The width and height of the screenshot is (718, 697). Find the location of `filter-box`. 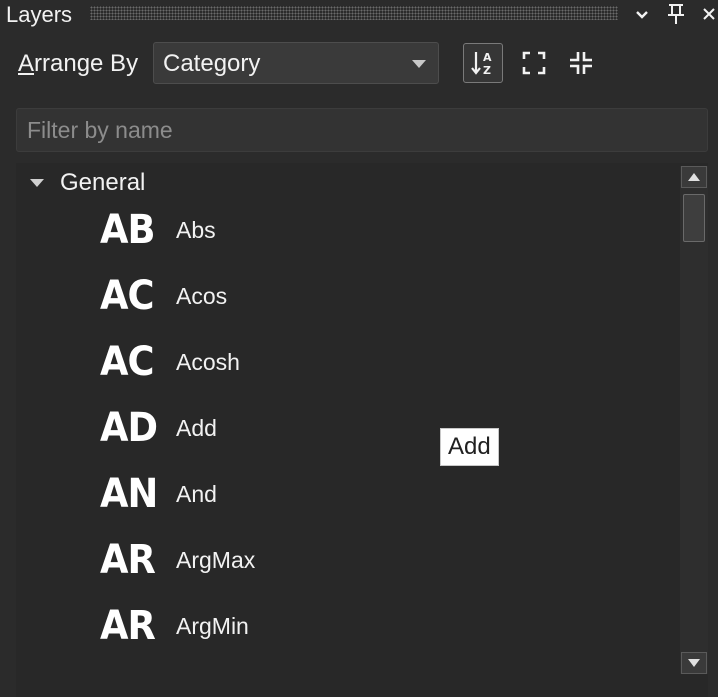

filter-box is located at coordinates (362, 130).